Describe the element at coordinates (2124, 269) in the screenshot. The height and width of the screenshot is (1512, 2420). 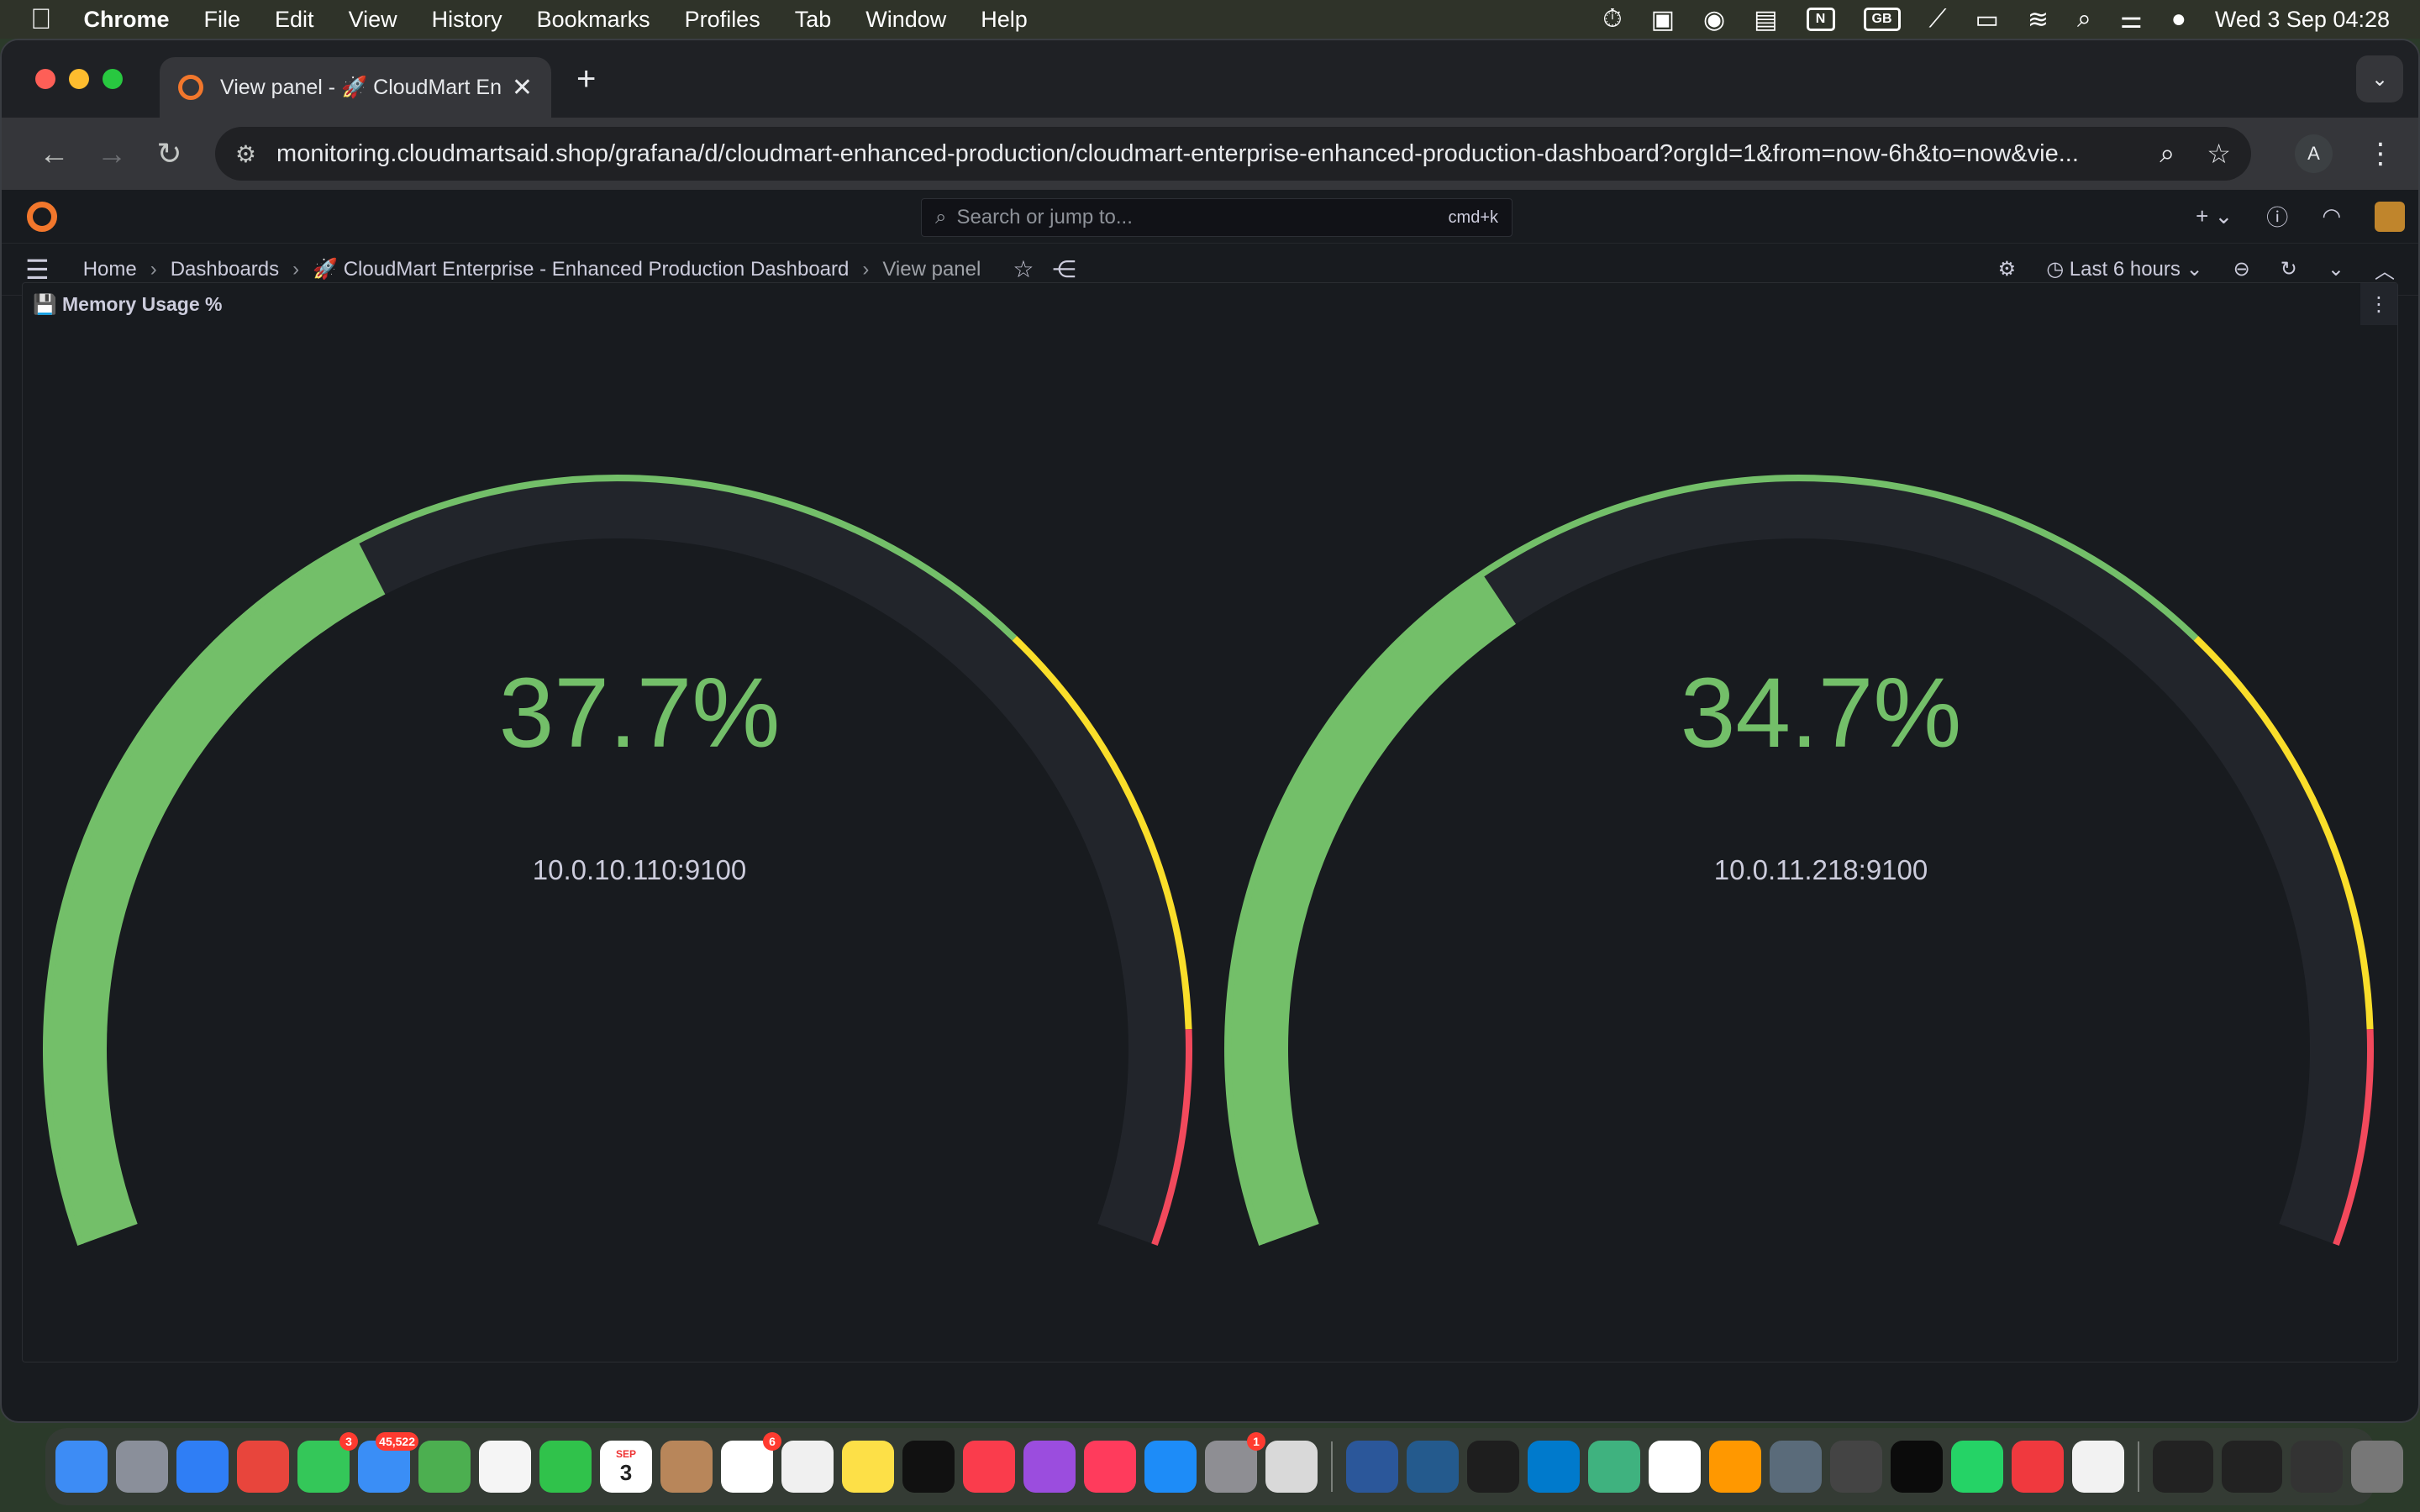
I see `time-picker-button: ◷ Last 6 hours ⌄` at that location.